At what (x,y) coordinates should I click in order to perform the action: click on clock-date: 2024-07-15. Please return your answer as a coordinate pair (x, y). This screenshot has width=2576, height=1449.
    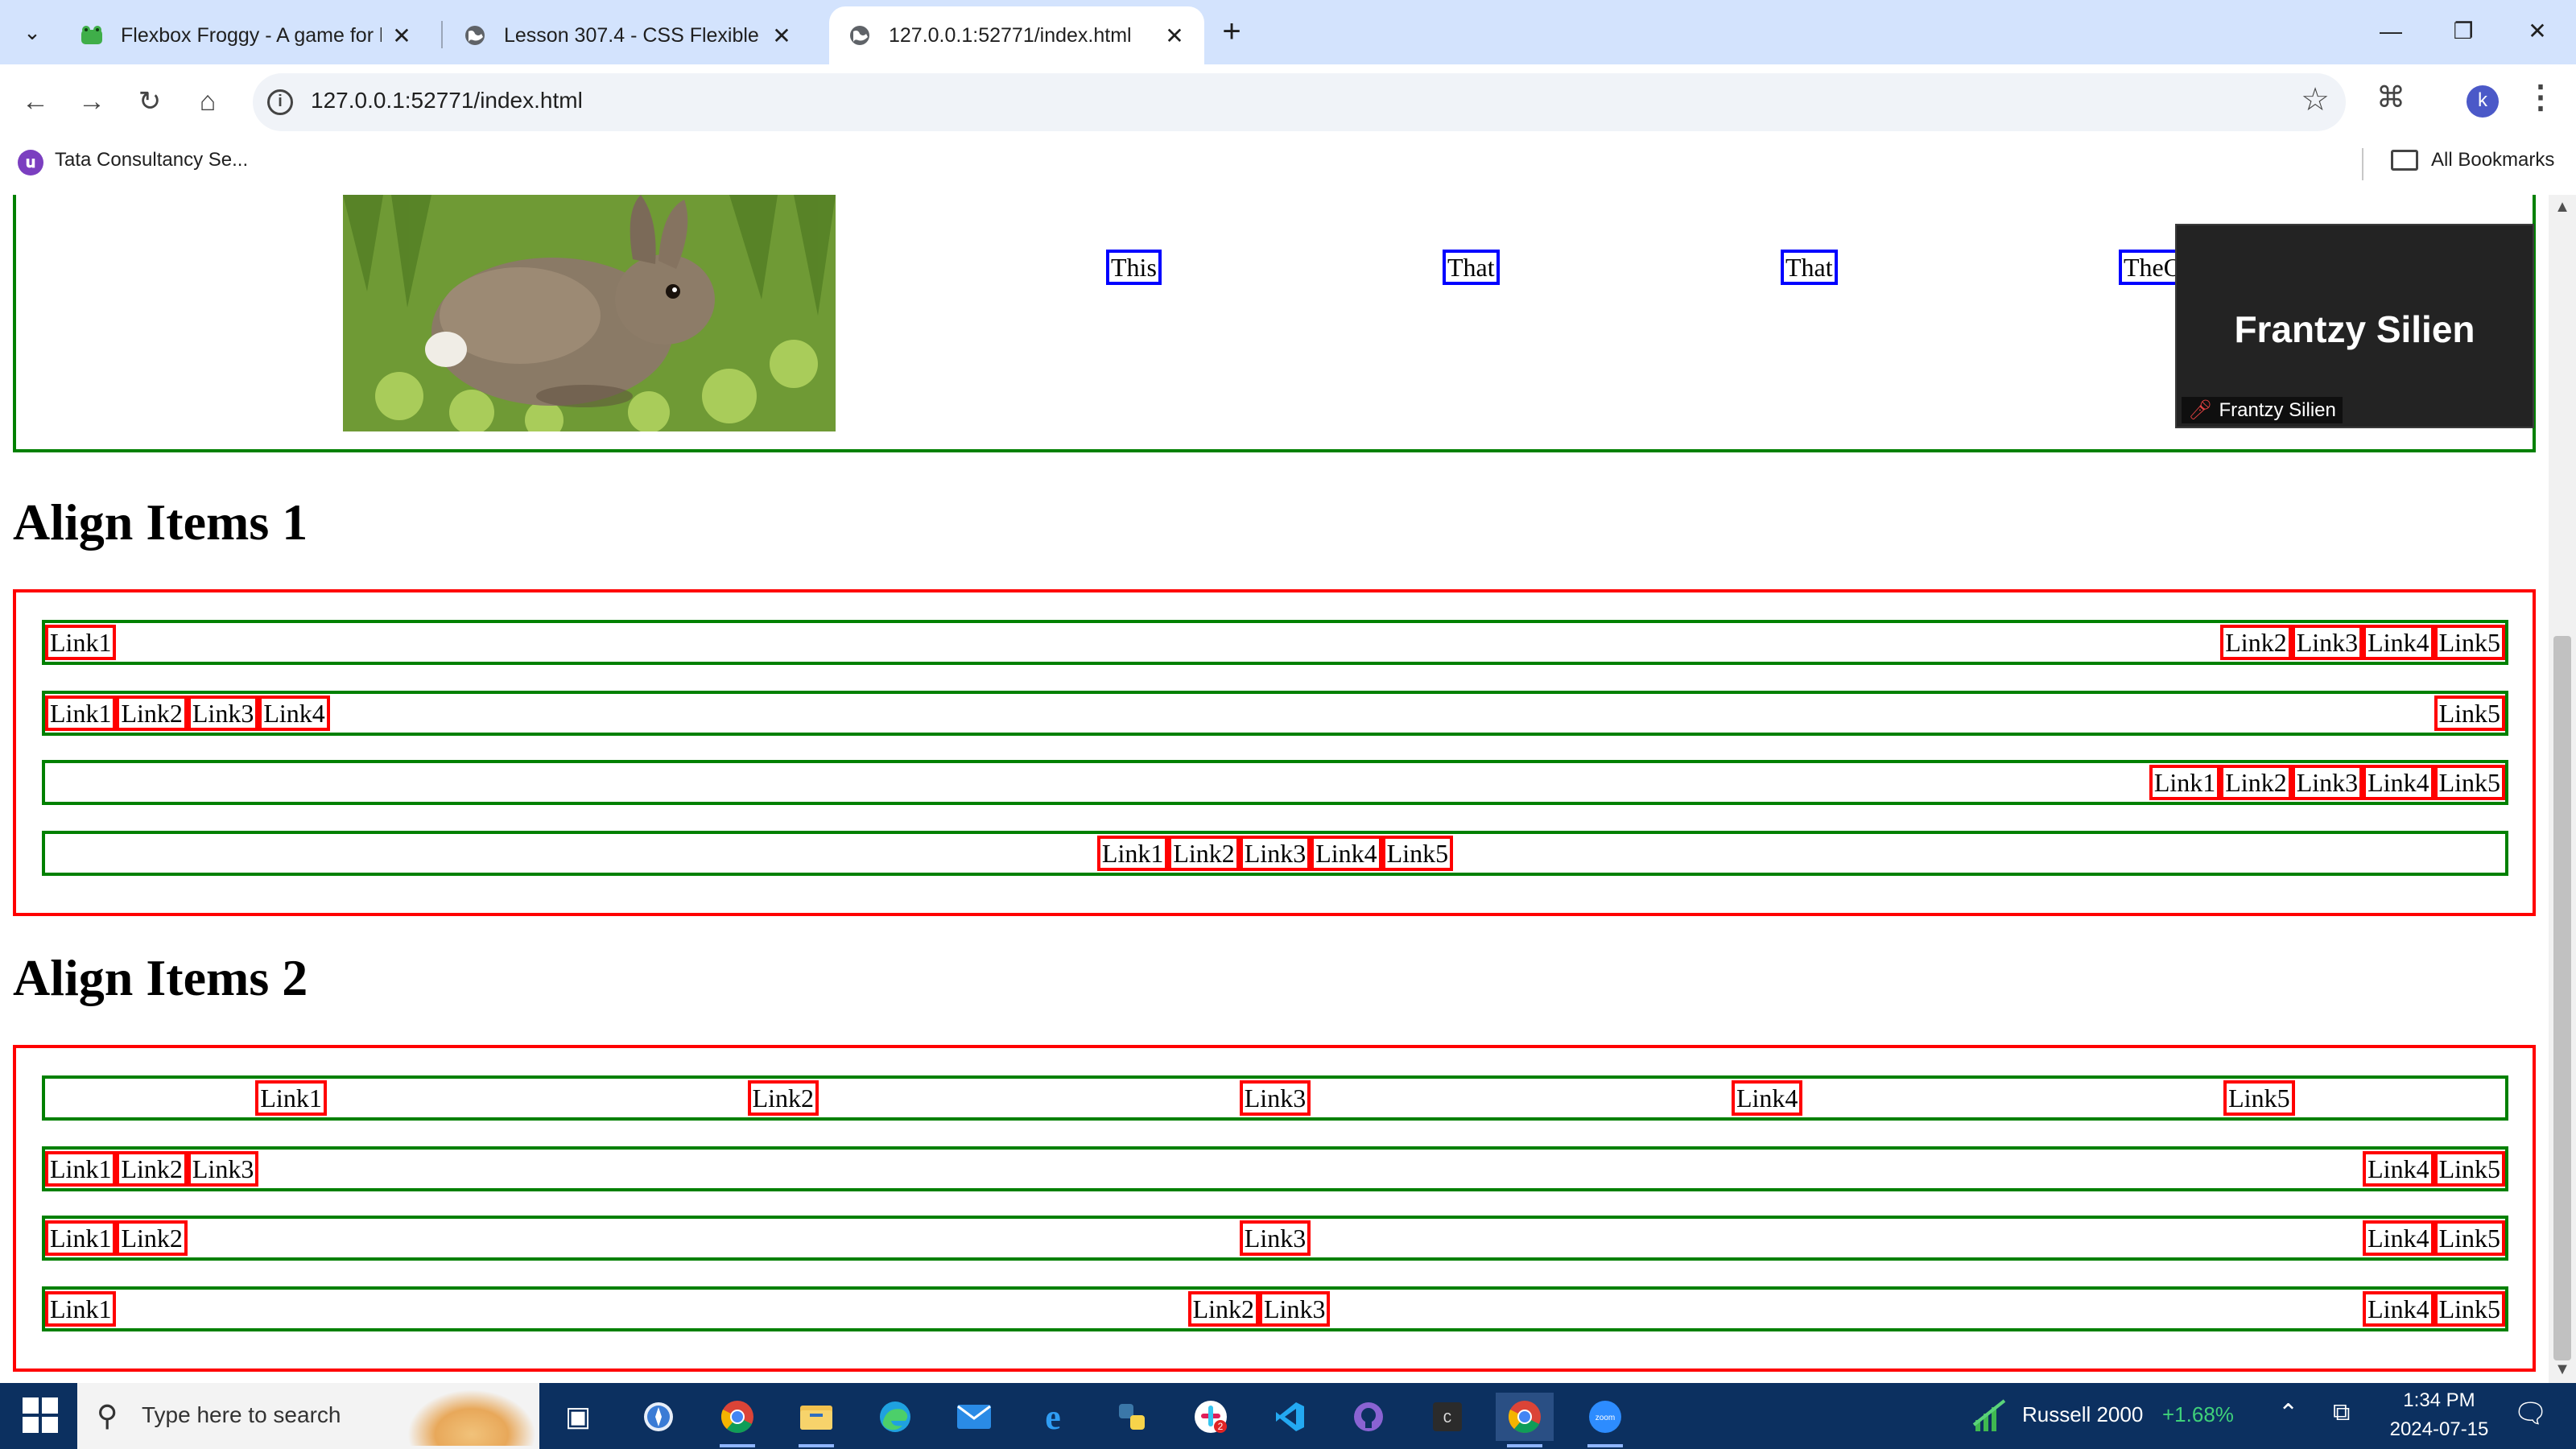
    Looking at the image, I should click on (2439, 1429).